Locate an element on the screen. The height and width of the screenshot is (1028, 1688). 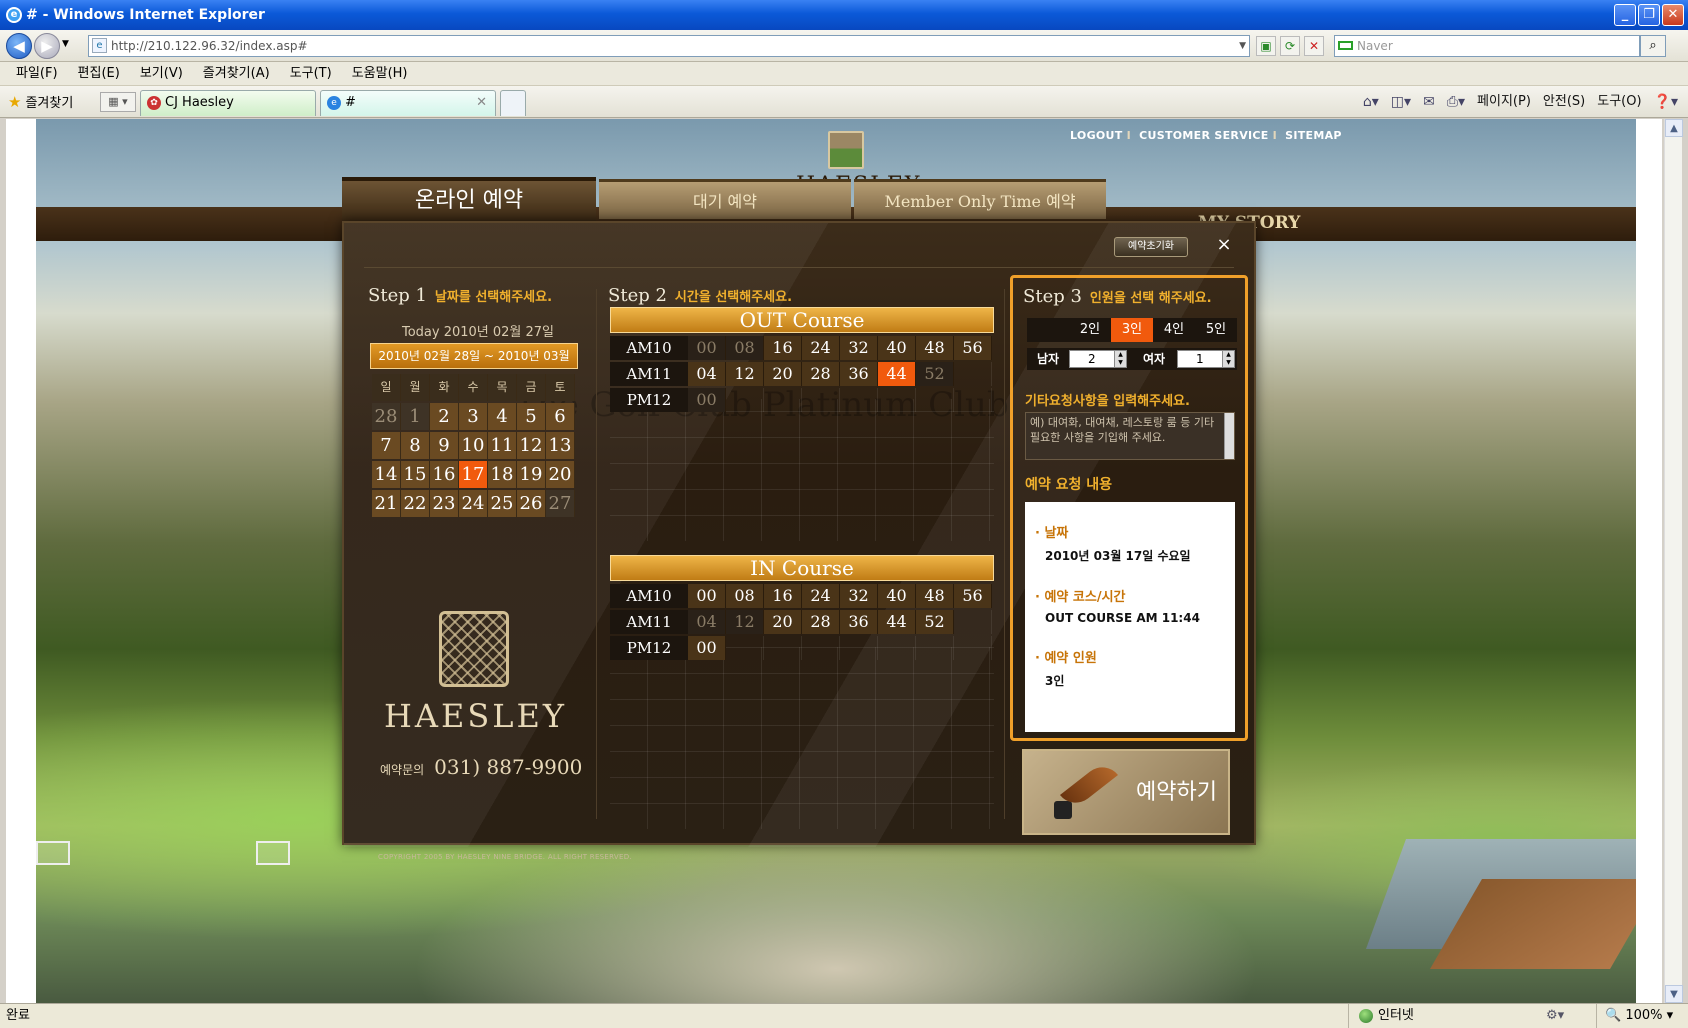
sitemap-link: SITEMAP is located at coordinates (1313, 135).